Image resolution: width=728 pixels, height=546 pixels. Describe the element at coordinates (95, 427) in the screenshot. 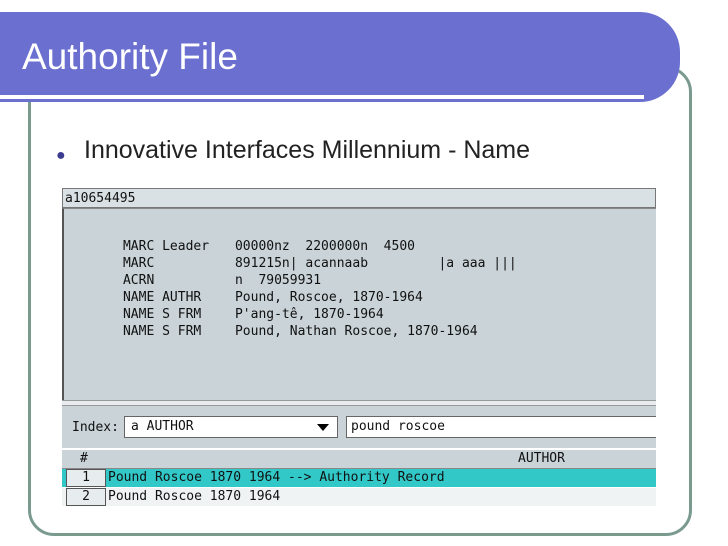

I see `index-label: Index:` at that location.